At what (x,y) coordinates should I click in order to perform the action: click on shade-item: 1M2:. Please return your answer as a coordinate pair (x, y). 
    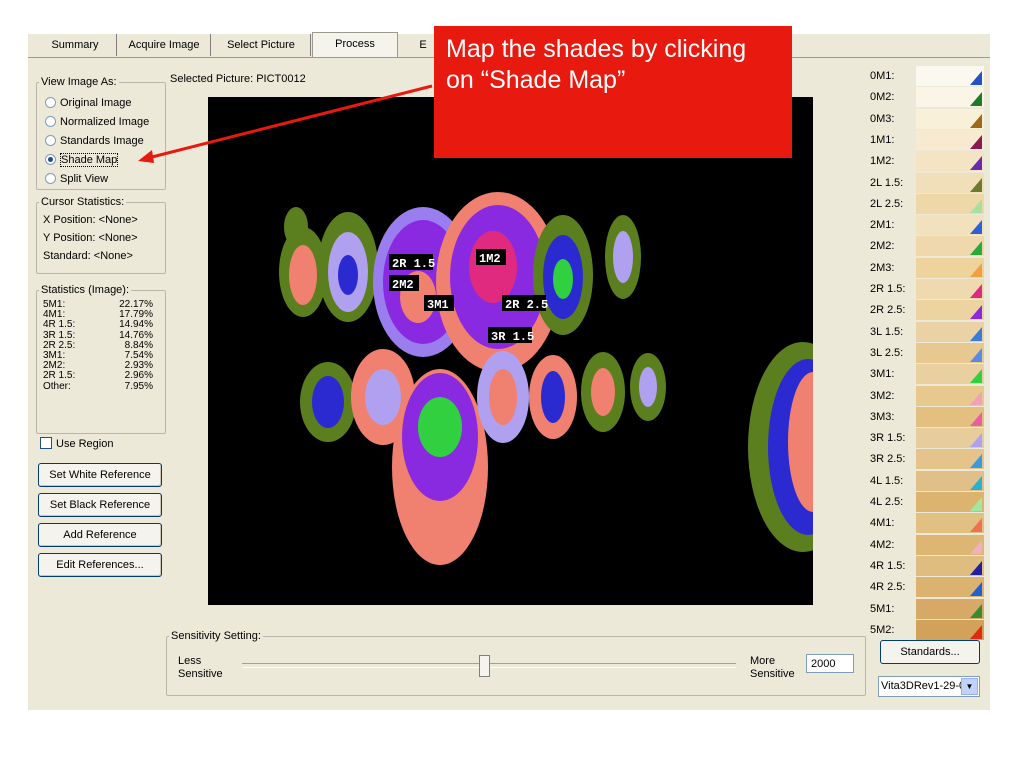
    Looking at the image, I should click on (927, 161).